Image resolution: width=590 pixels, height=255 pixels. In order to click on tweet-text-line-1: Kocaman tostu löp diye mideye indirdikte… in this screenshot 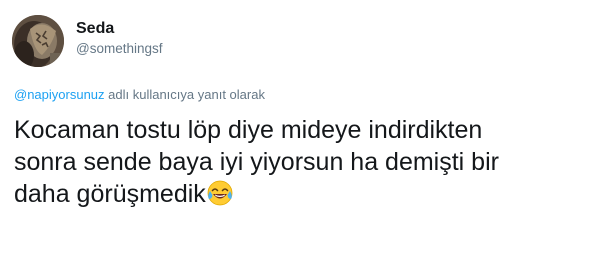, I will do `click(248, 130)`.